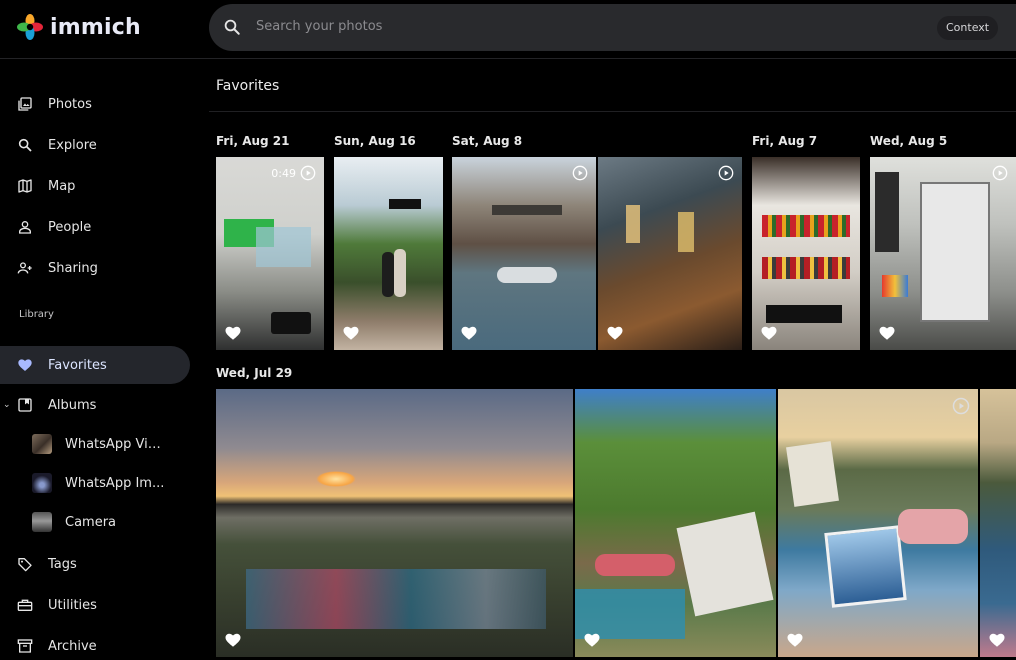 The image size is (1016, 660). I want to click on sidebar-item-label: Explore, so click(72, 145).